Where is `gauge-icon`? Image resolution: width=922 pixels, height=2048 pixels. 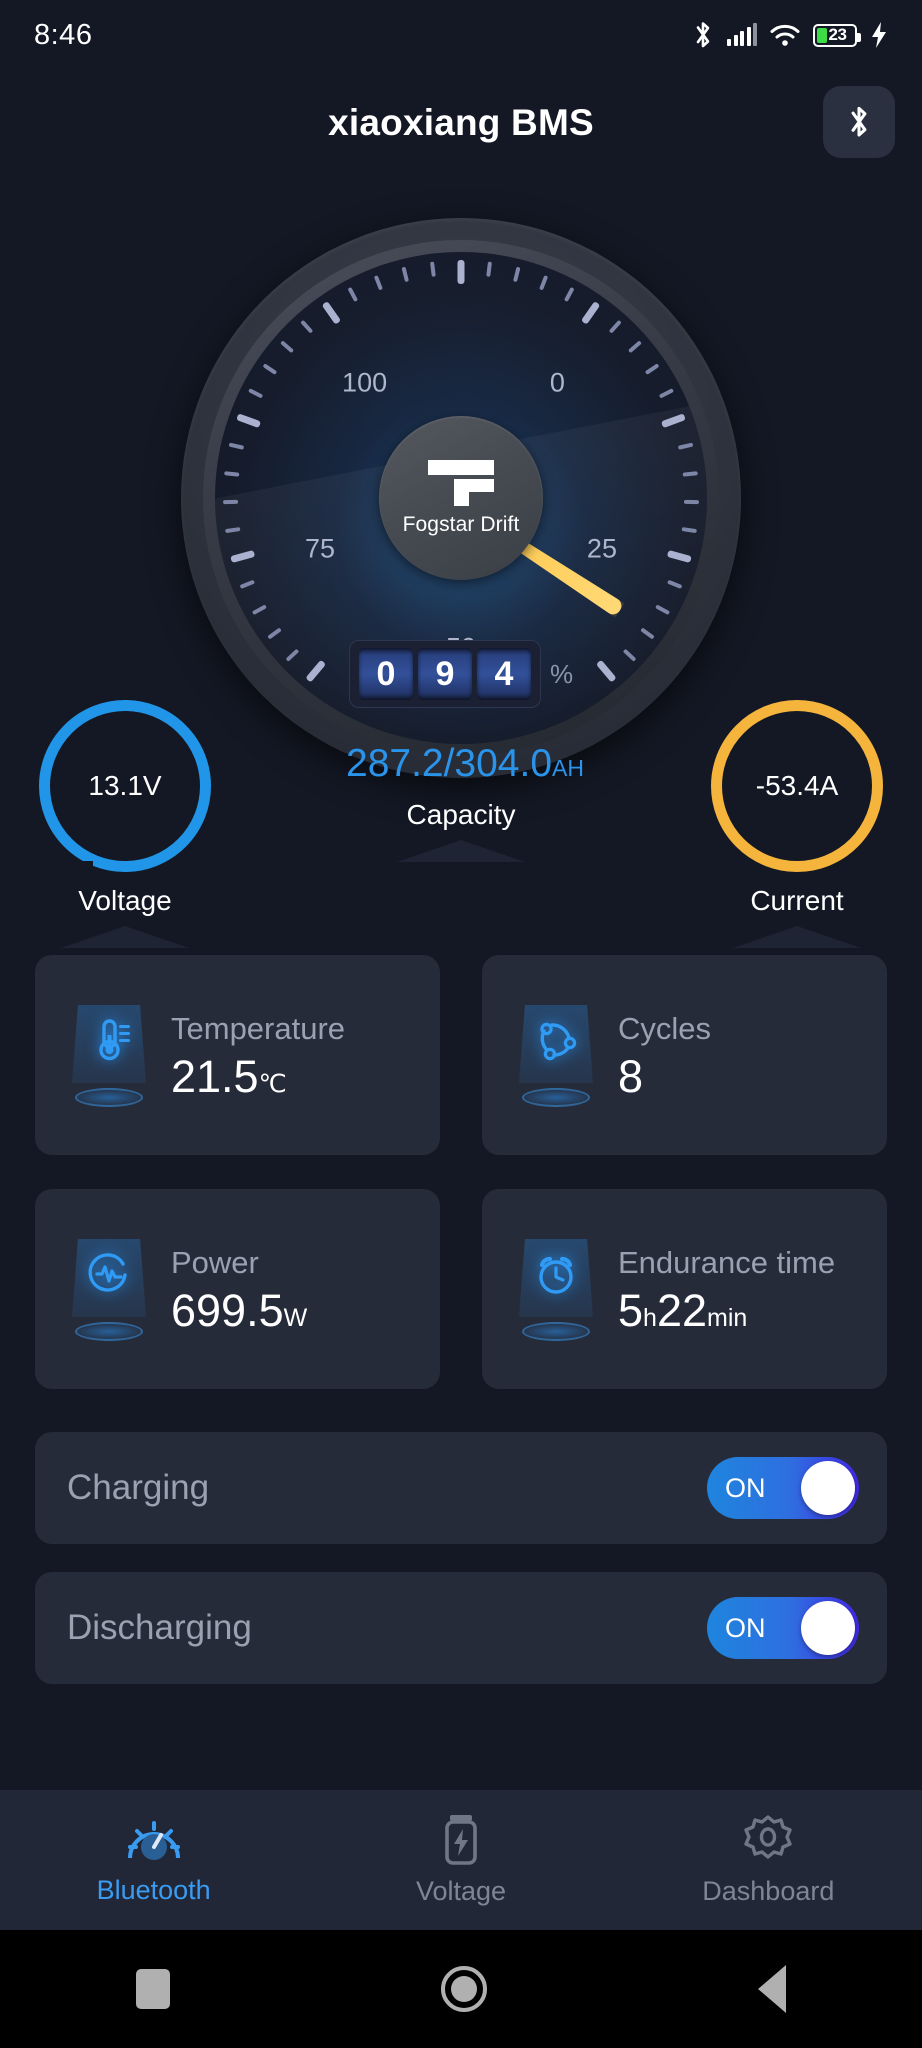 gauge-icon is located at coordinates (153, 1840).